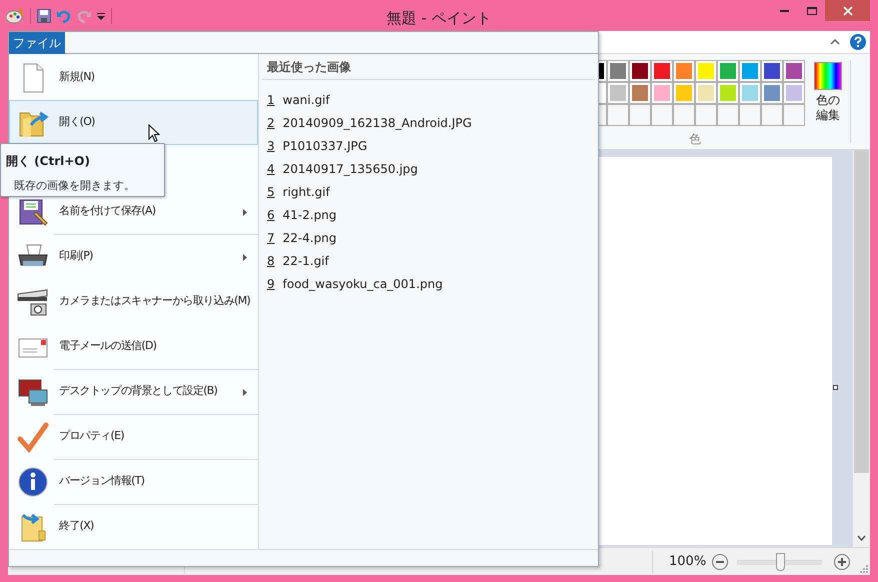  What do you see at coordinates (74, 186) in the screenshot?
I see `tooltip-description: 既存の画像を開きます。` at bounding box center [74, 186].